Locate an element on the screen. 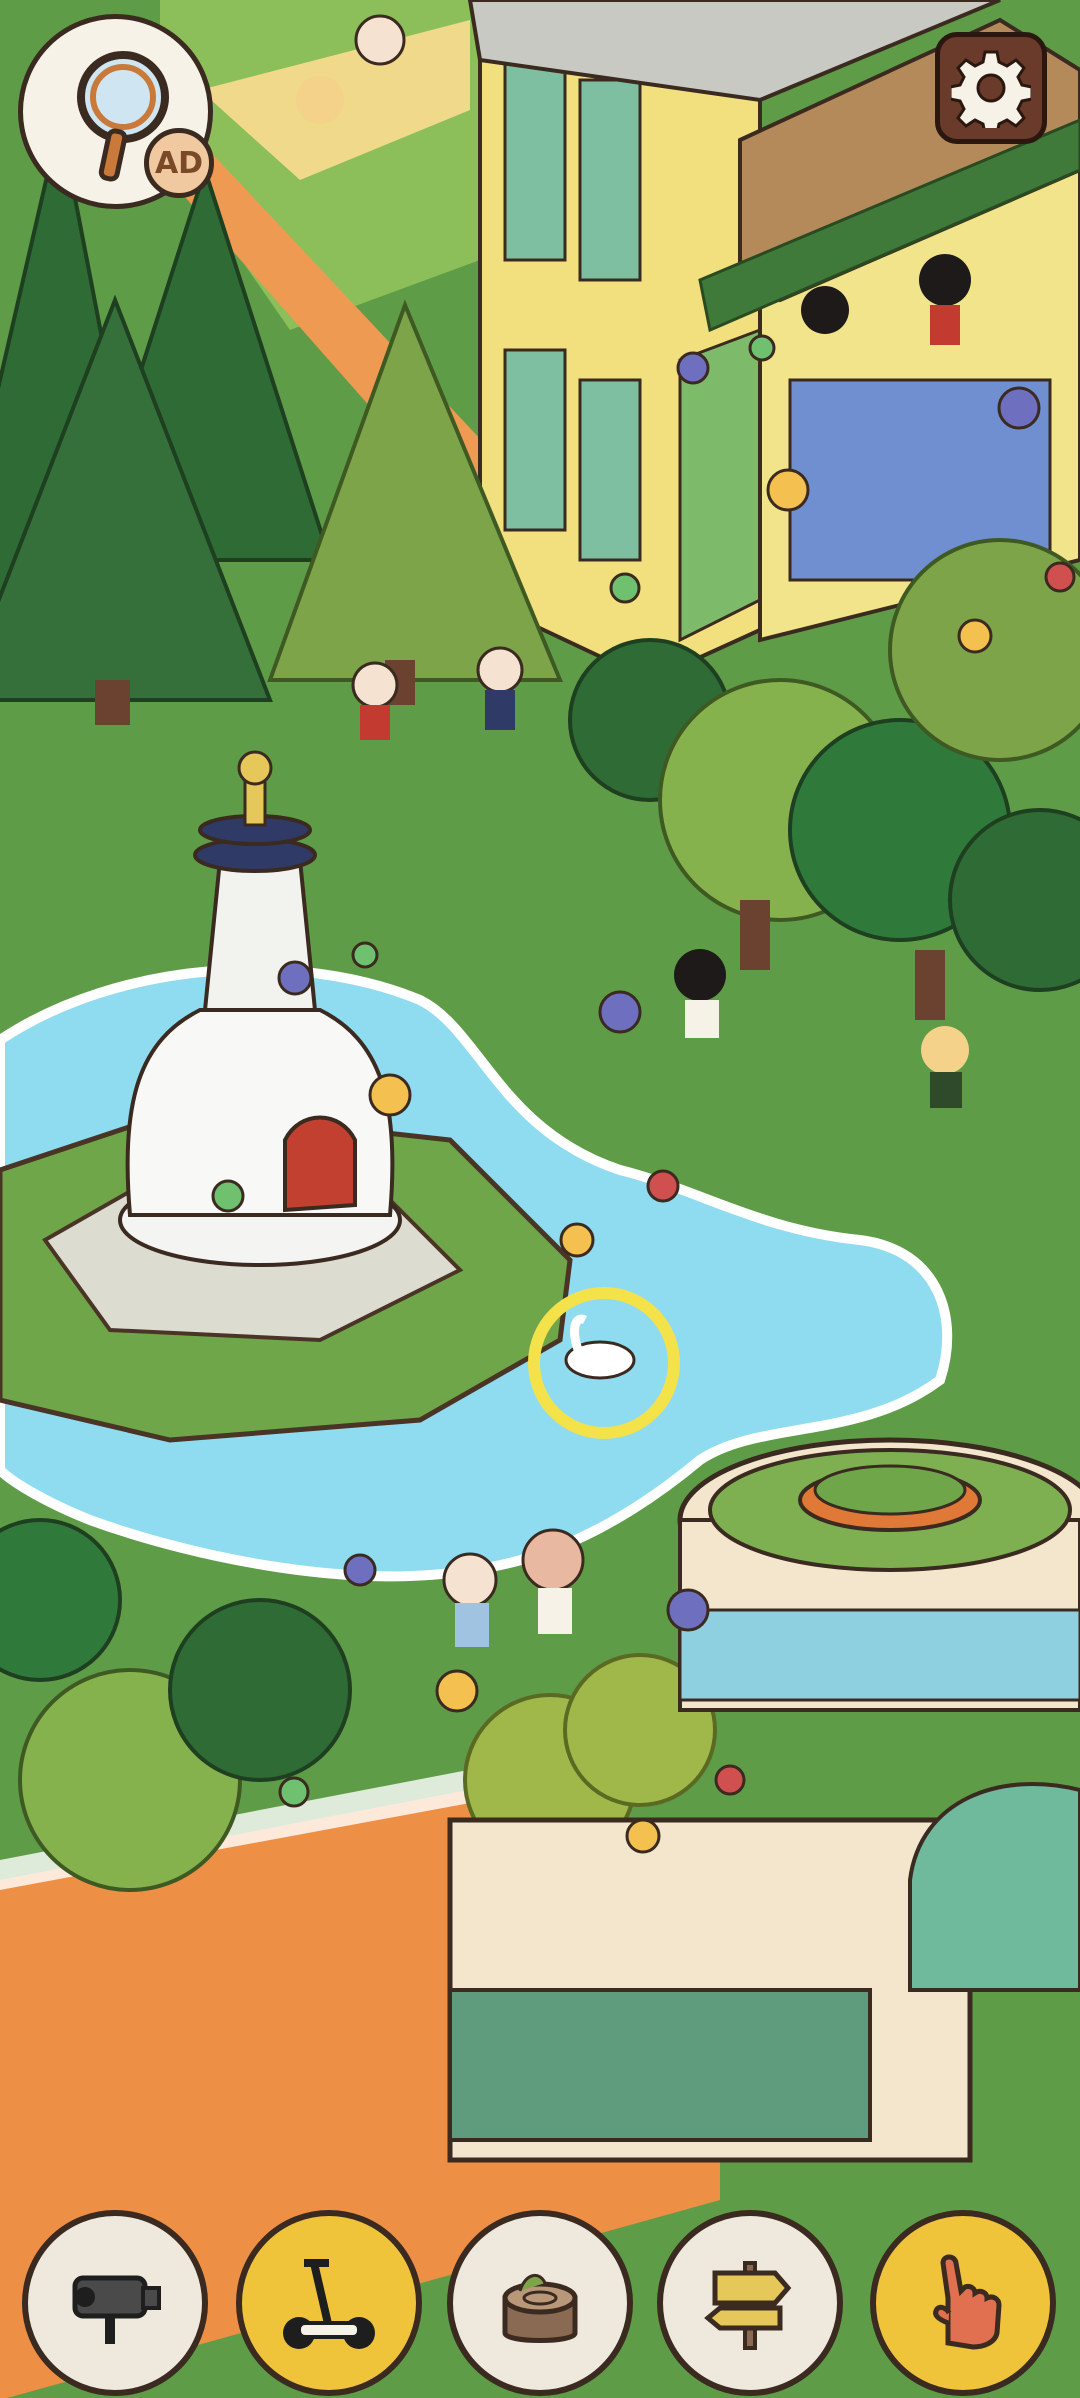 This screenshot has width=1080, height=2398. tool-pointing-hand is located at coordinates (963, 2303).